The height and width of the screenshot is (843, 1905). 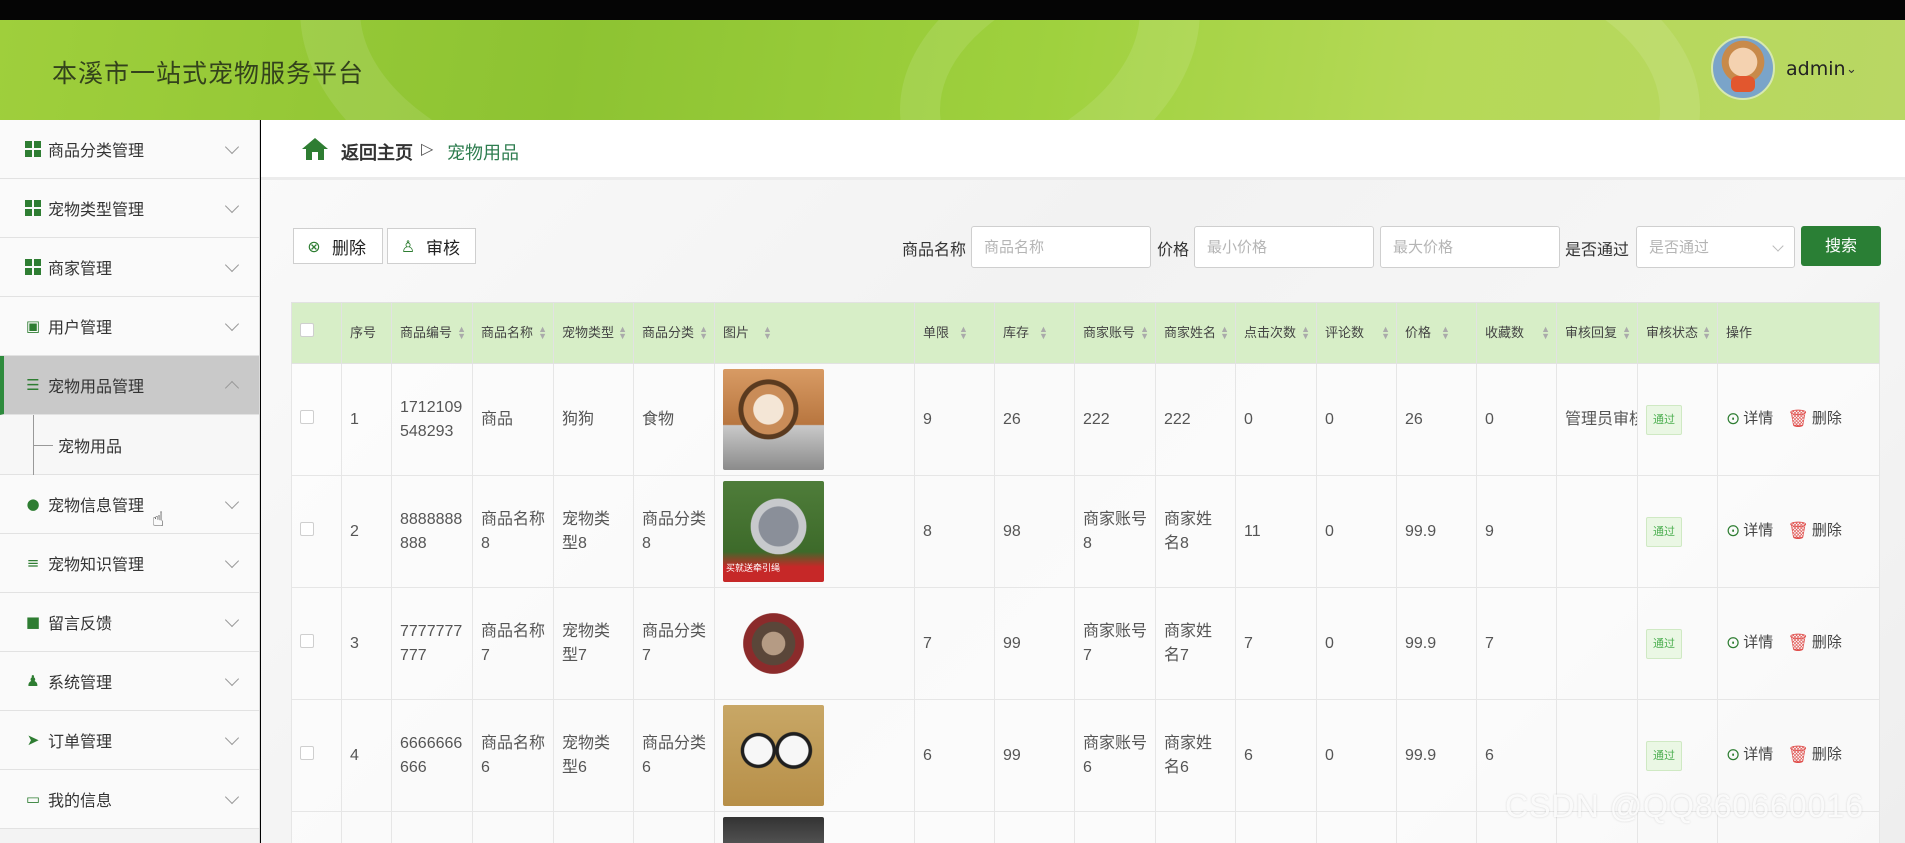 What do you see at coordinates (1470, 247) in the screenshot?
I see `max-price-input: 最大价格` at bounding box center [1470, 247].